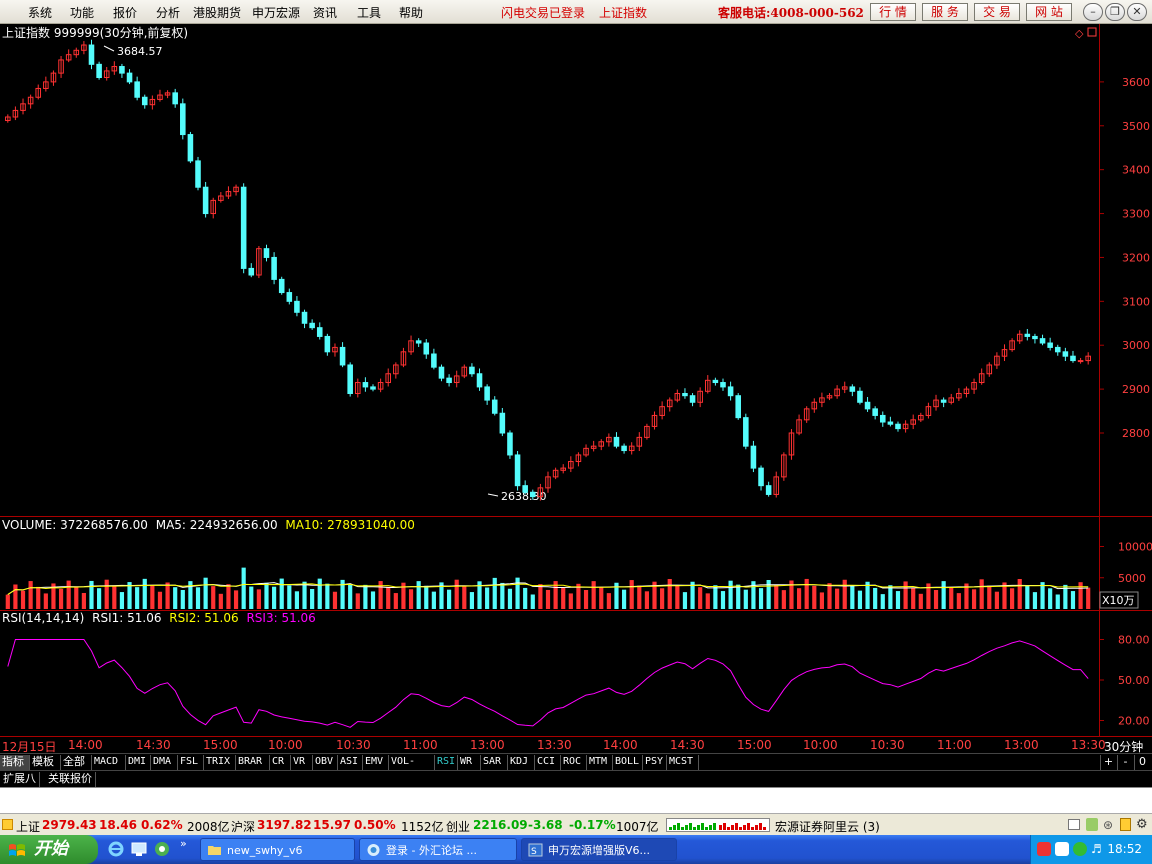  Describe the element at coordinates (15, 762) in the screenshot. I see `indicator-tab-: 指标` at that location.